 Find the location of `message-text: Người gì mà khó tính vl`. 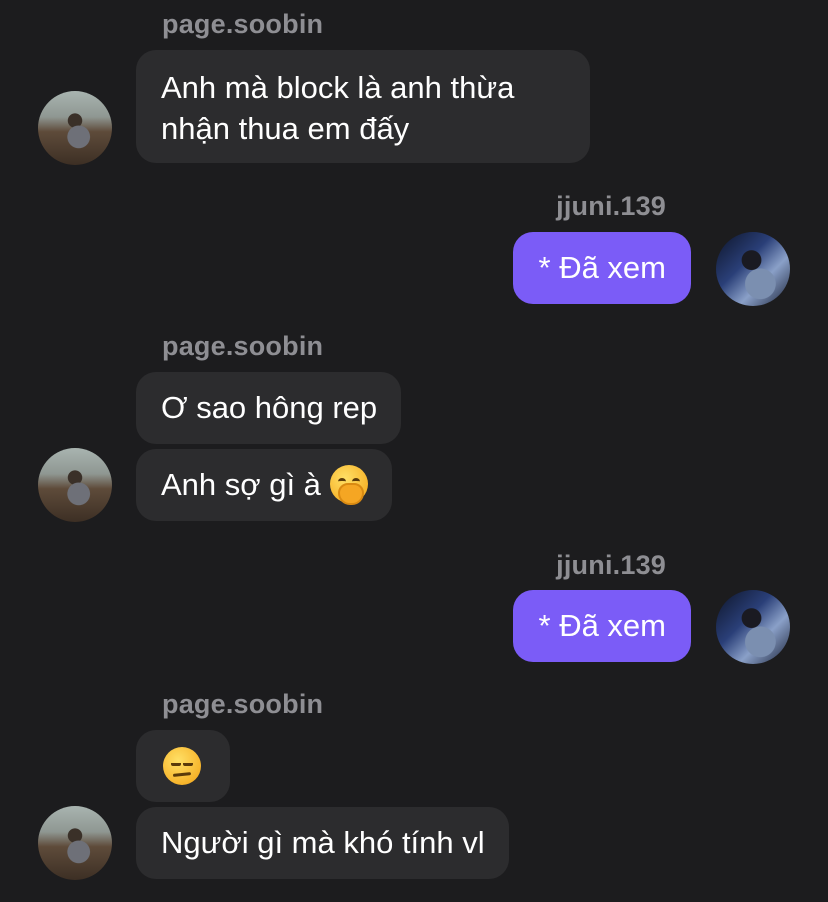

message-text: Người gì mà khó tính vl is located at coordinates (323, 842).